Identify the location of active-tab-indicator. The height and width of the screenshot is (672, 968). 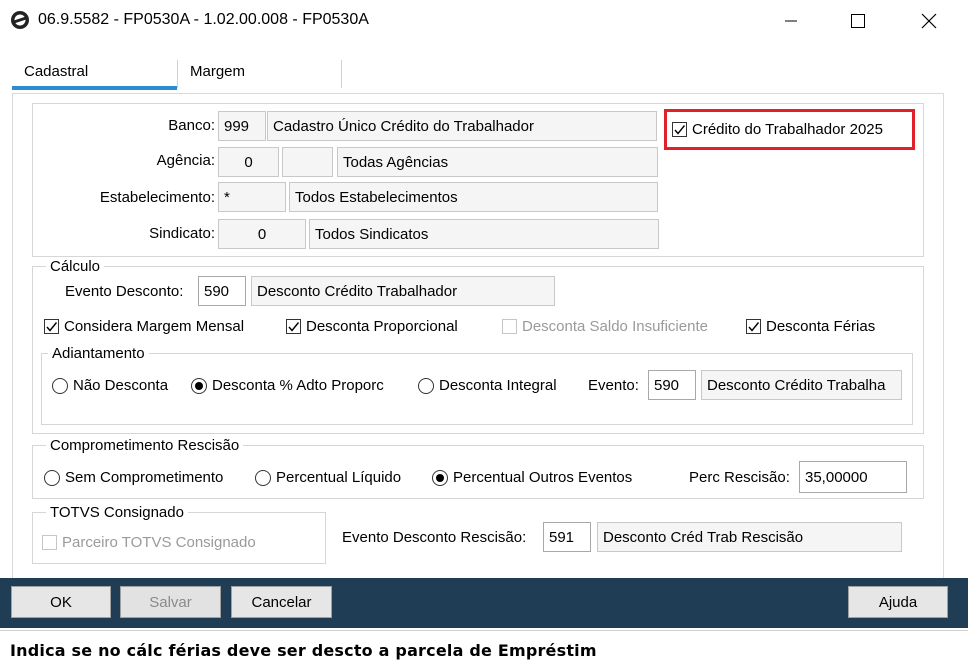
(94, 88).